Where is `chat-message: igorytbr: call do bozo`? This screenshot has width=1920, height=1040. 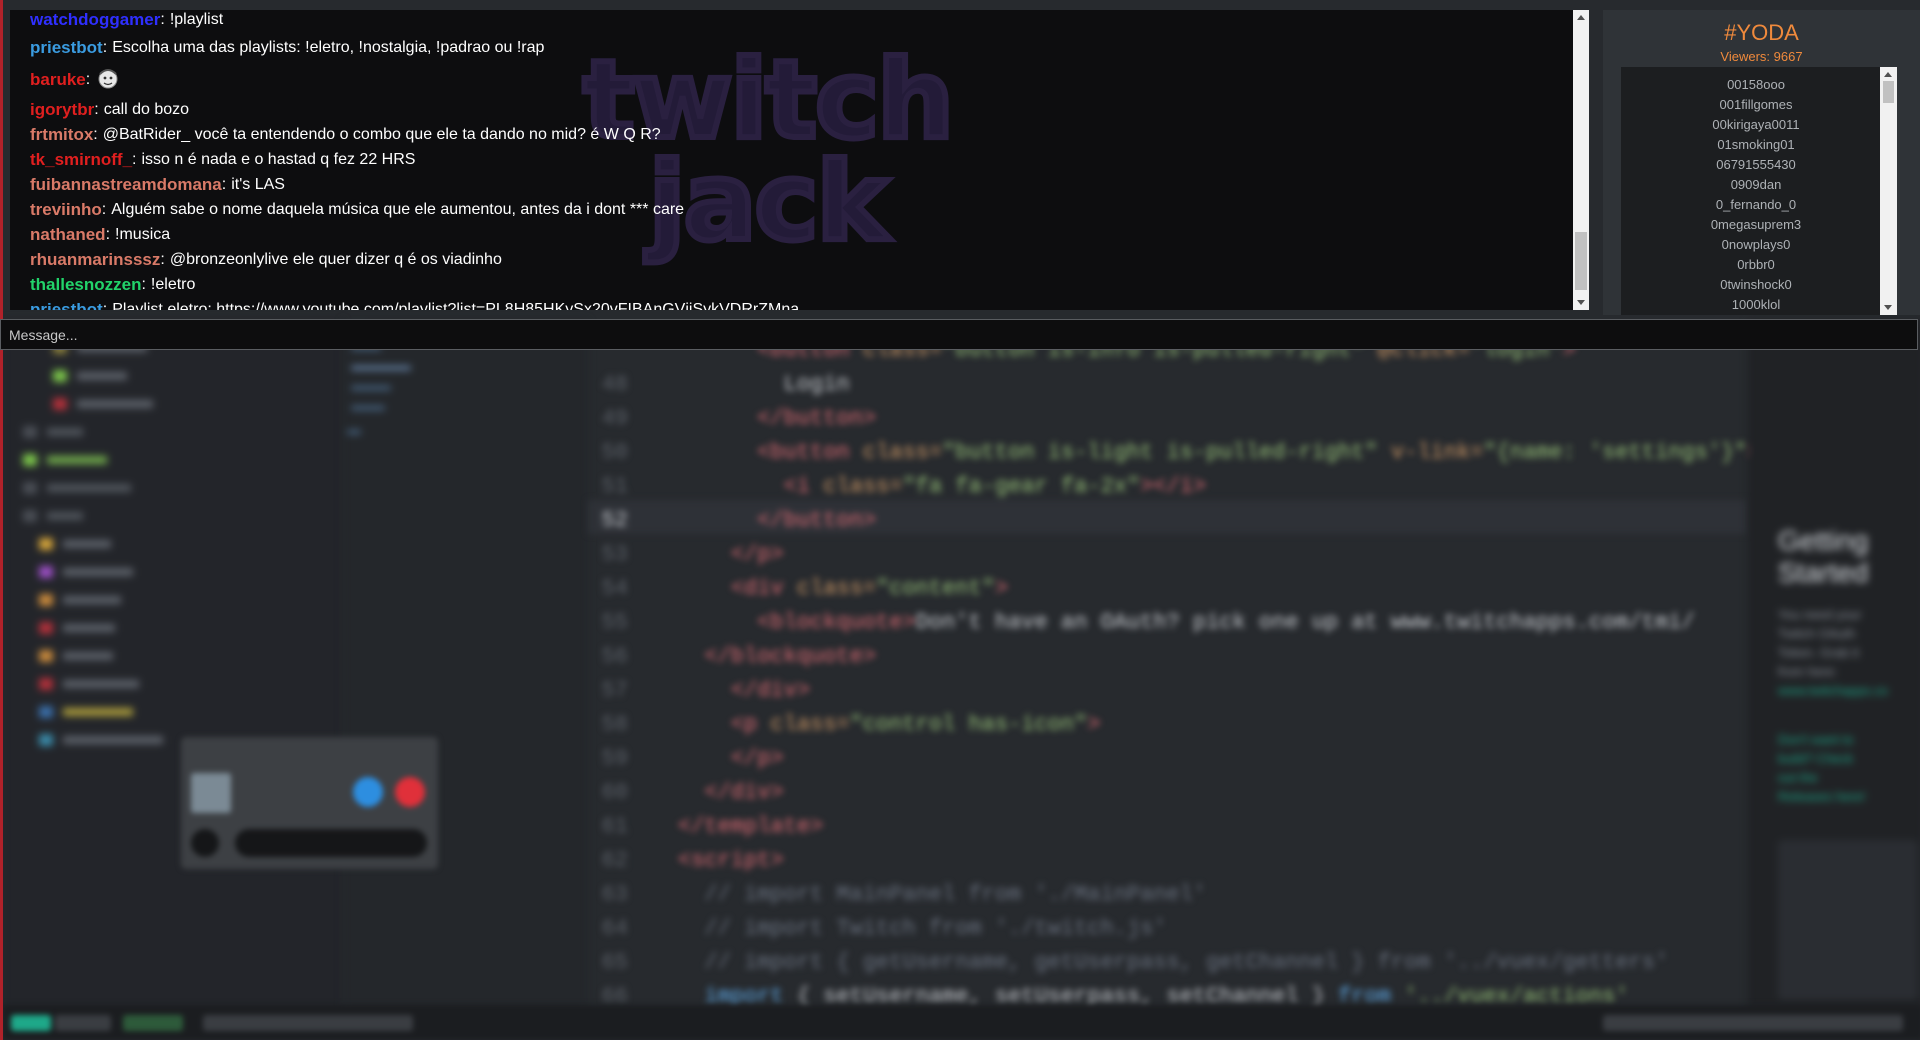 chat-message: igorytbr: call do bozo is located at coordinates (109, 109).